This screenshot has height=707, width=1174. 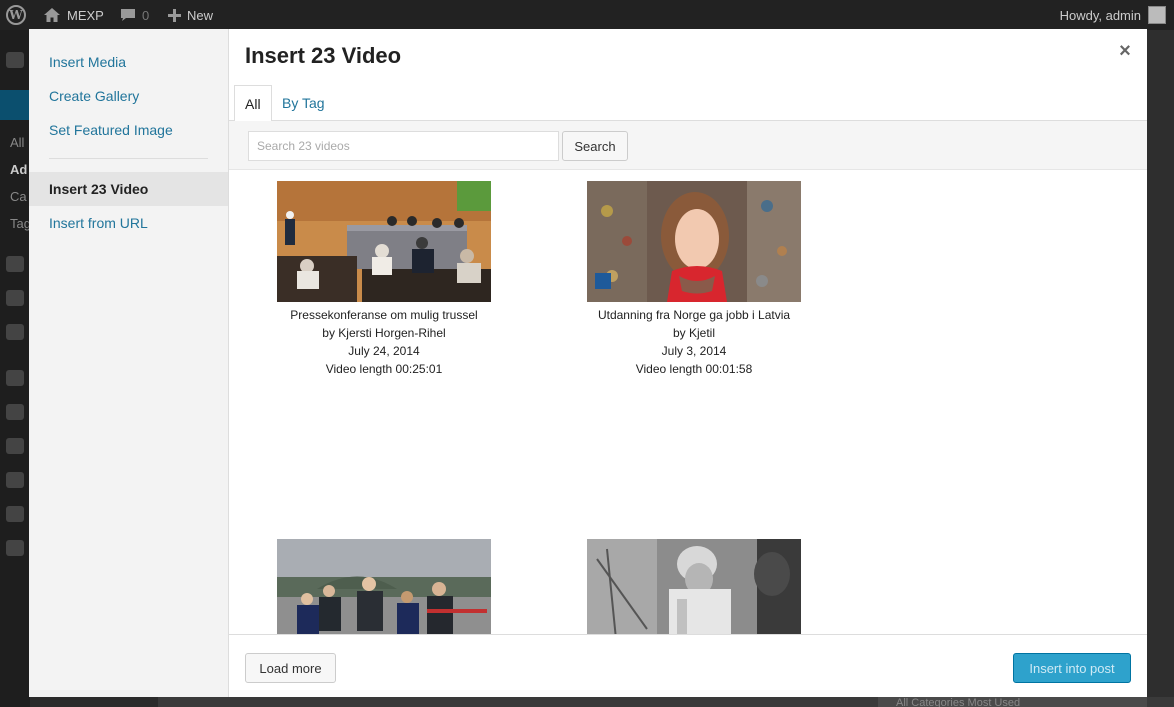 I want to click on posts-icon, so click(x=15, y=105).